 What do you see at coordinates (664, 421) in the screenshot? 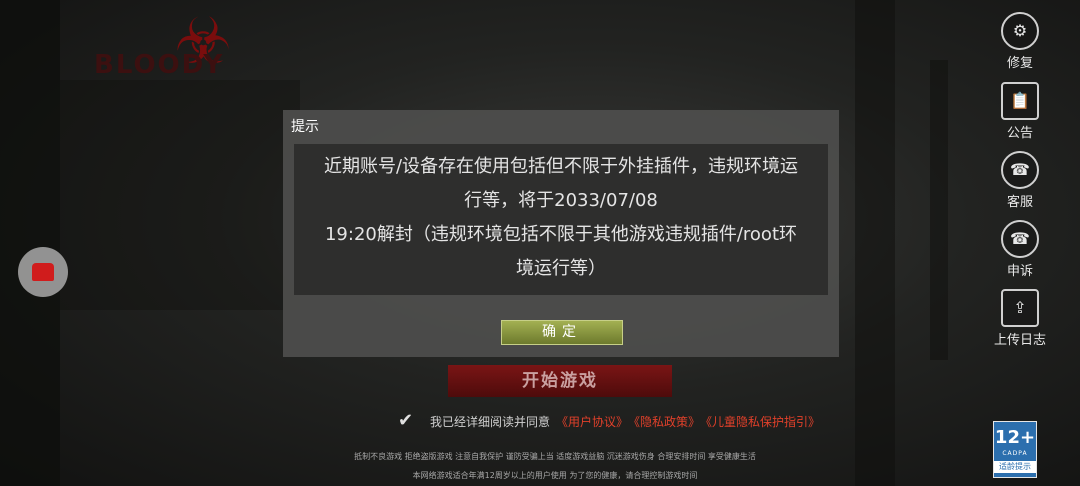
I see `privacy-policy-link: 《隐私政策》` at bounding box center [664, 421].